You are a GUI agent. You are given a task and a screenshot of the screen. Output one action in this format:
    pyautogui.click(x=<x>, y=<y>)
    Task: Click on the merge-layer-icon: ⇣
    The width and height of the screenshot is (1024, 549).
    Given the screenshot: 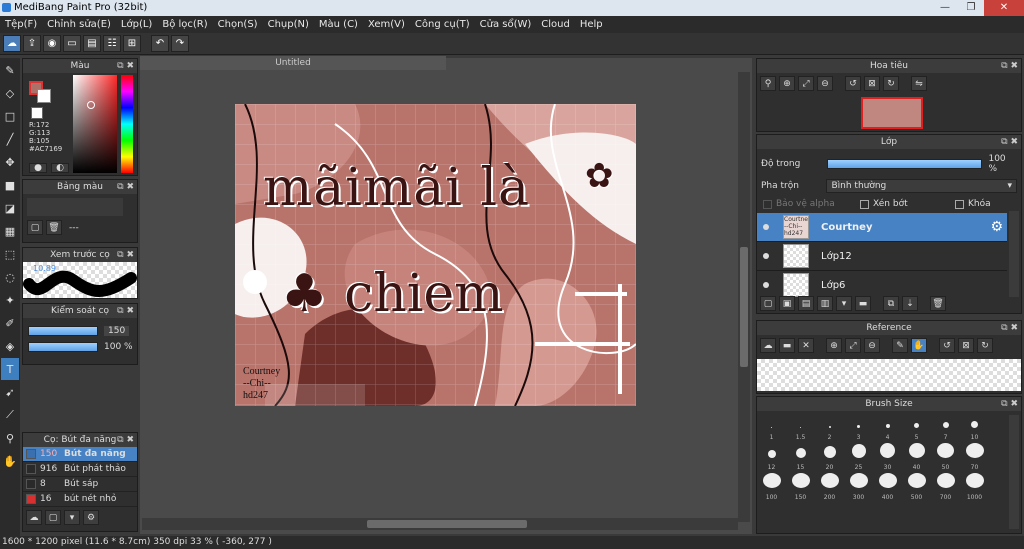 What is the action you would take?
    pyautogui.click(x=910, y=303)
    